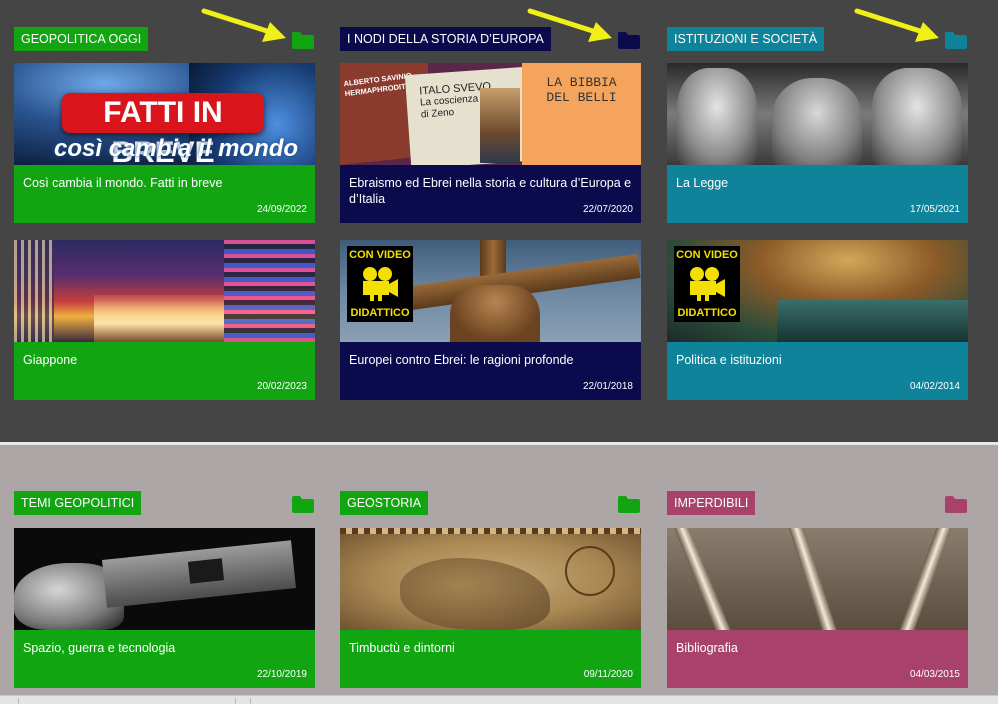 The height and width of the screenshot is (704, 998). What do you see at coordinates (746, 39) in the screenshot?
I see `category-tag-istituzioni-societa: ISTITUZIONI E SOCIETÀ` at bounding box center [746, 39].